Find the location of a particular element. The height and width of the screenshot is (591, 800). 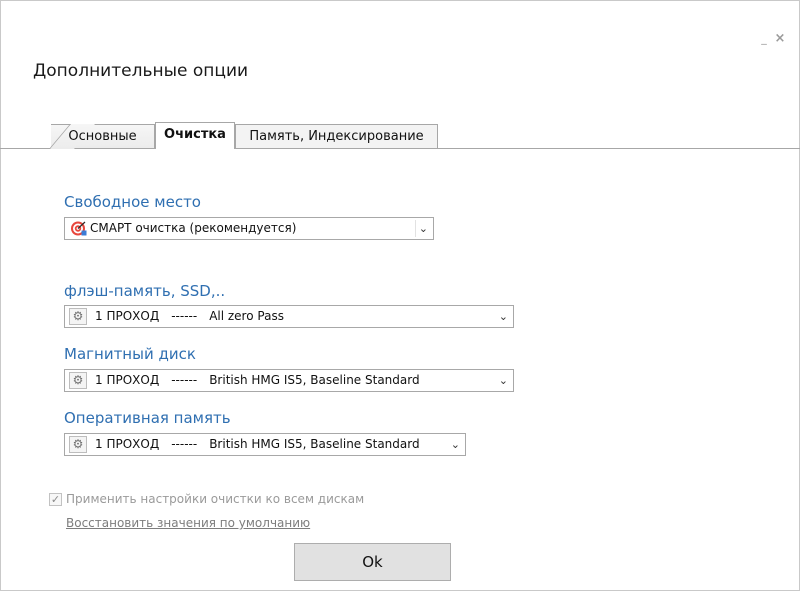

tab-cleaning-label: Очистка is located at coordinates (195, 134).